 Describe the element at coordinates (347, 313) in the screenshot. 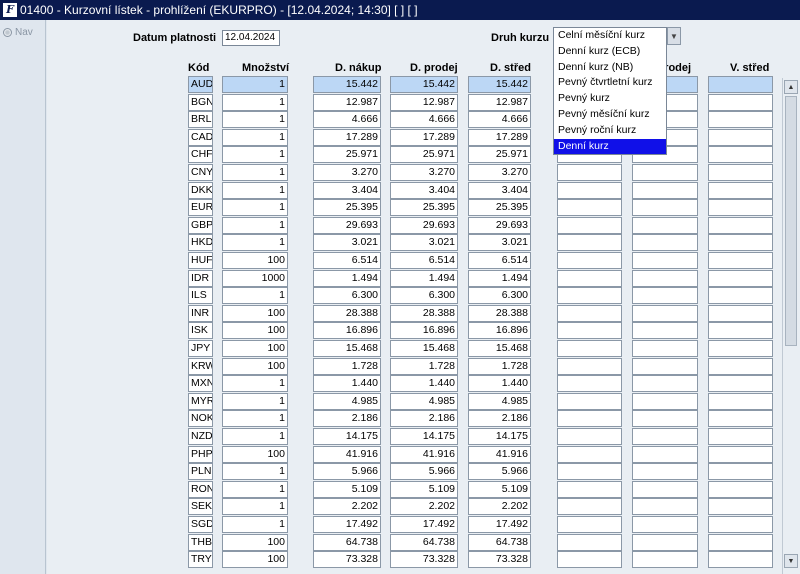

I see `buy-rate-cell: 28.388` at that location.